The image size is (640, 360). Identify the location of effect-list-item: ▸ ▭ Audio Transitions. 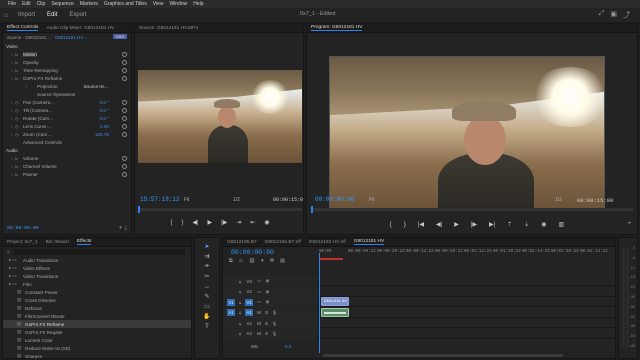
(97, 260).